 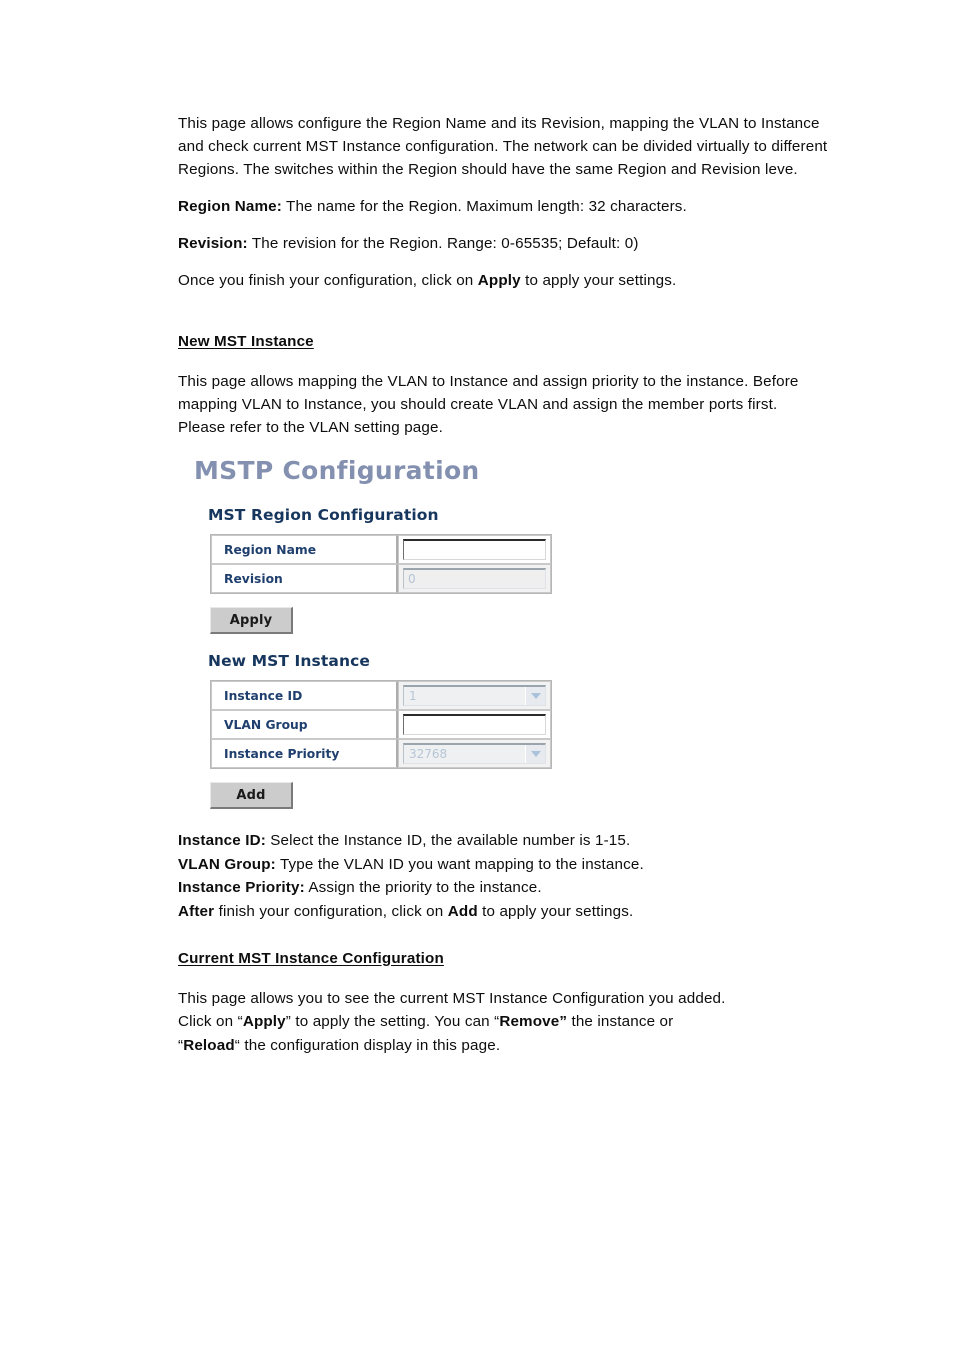 What do you see at coordinates (251, 796) in the screenshot?
I see `add-button: Add` at bounding box center [251, 796].